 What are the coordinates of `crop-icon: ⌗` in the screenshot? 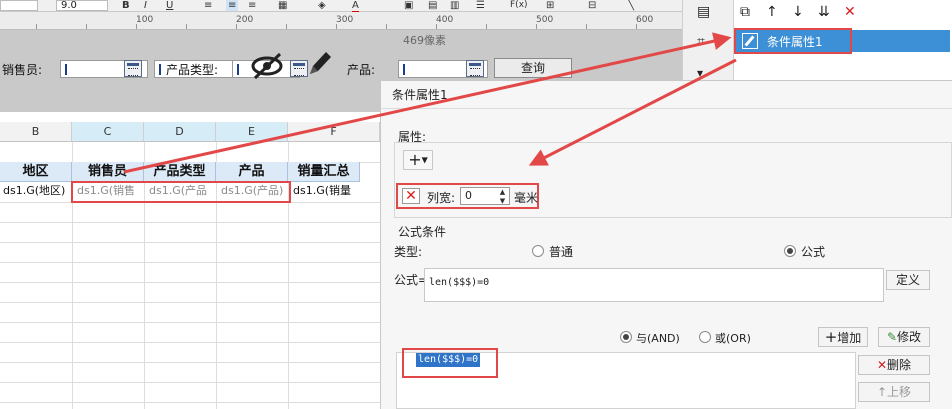 It's located at (701, 42).